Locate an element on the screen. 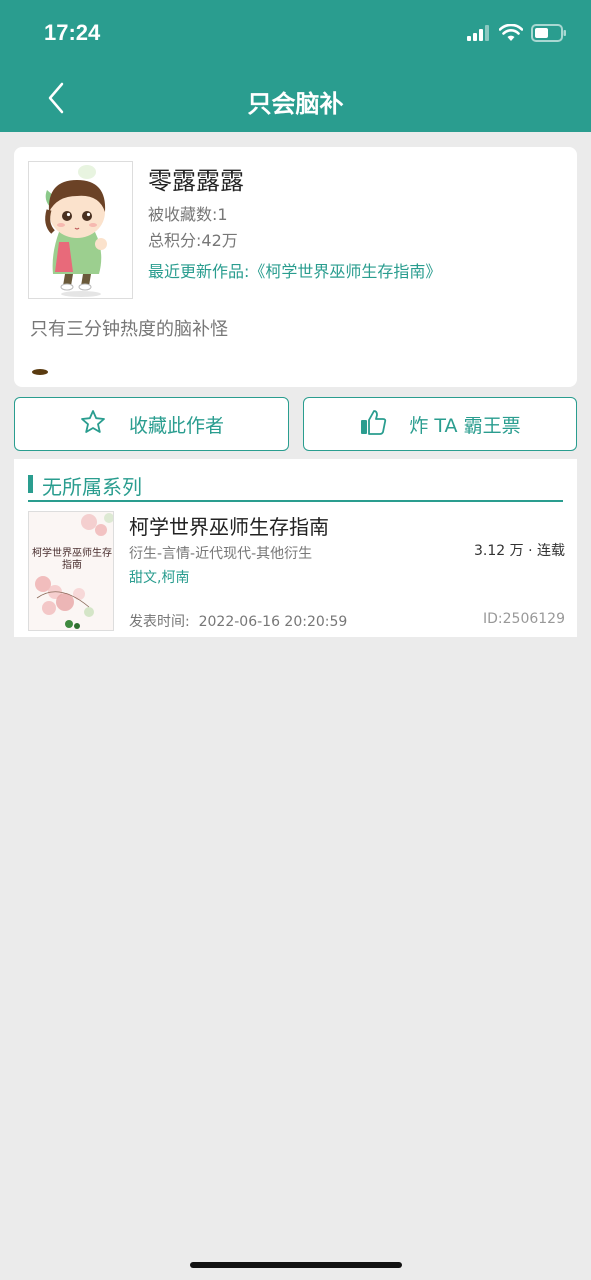 The image size is (591, 1280). status-icons is located at coordinates (517, 34).